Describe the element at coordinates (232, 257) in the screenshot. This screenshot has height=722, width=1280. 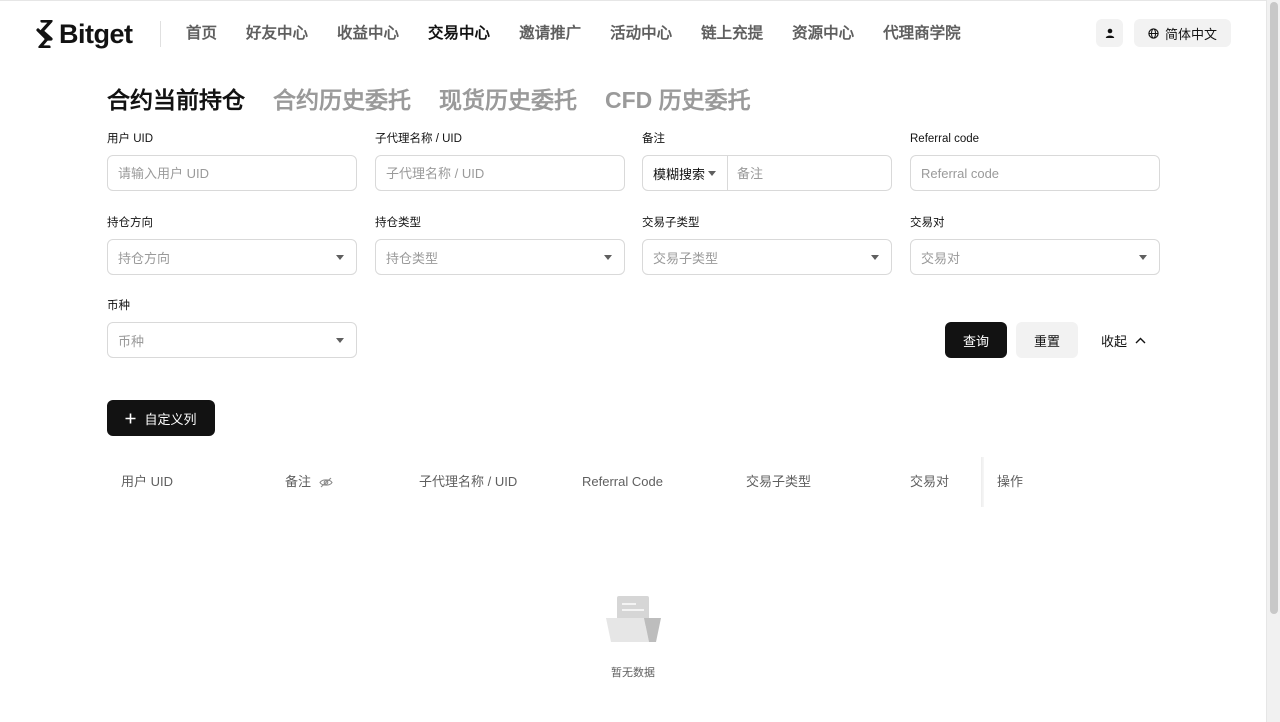
I see `position-side-select: 持仓方向` at that location.